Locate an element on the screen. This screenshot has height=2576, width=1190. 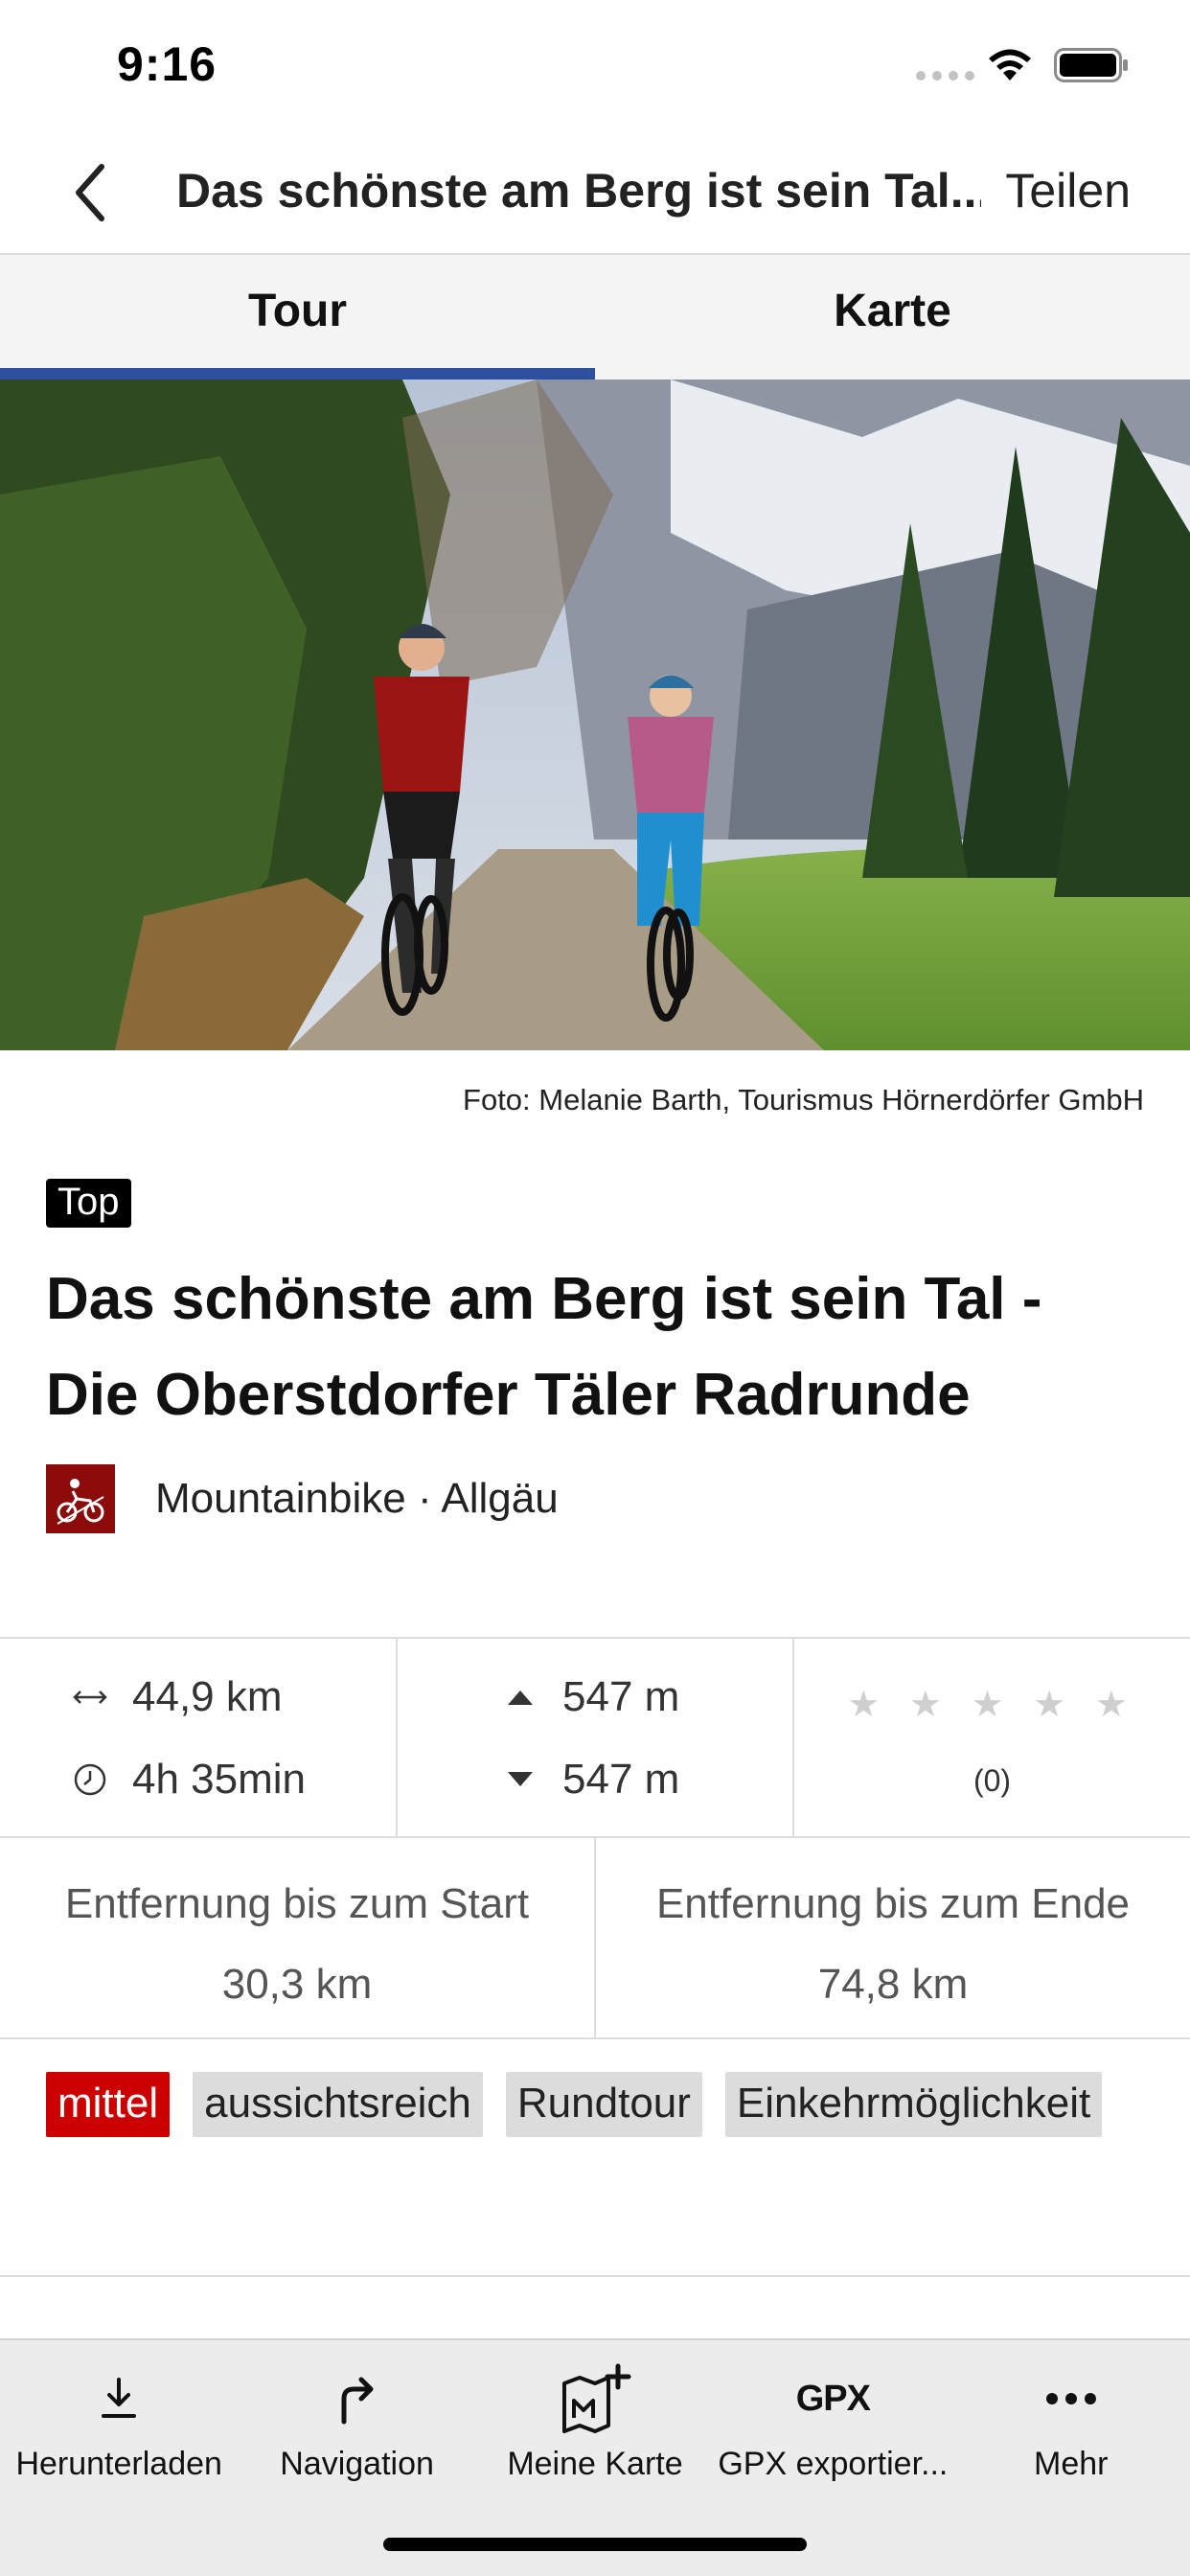
descent-value: 547 m is located at coordinates (621, 1779).